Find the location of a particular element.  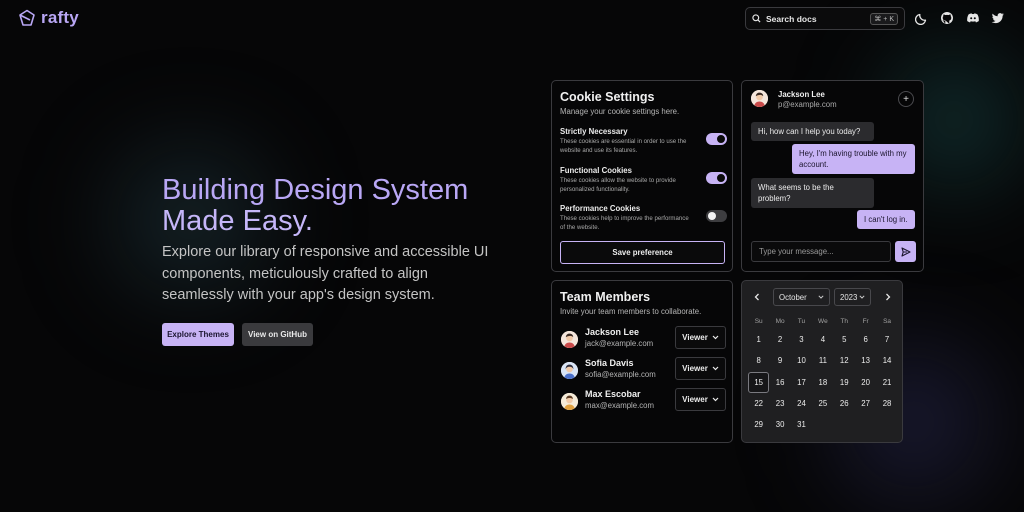

calendar-week: 29 30 31 is located at coordinates (823, 424).